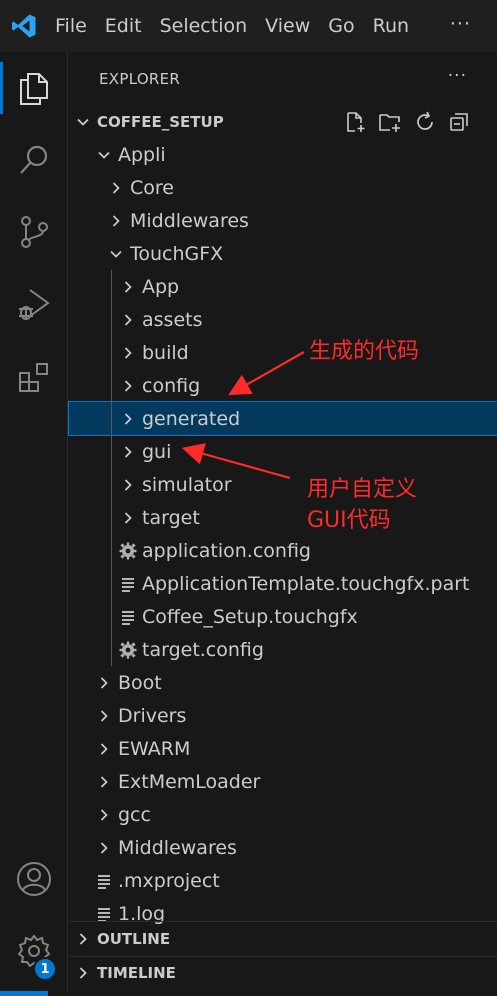  I want to click on arrow-to-generated, so click(266, 373).